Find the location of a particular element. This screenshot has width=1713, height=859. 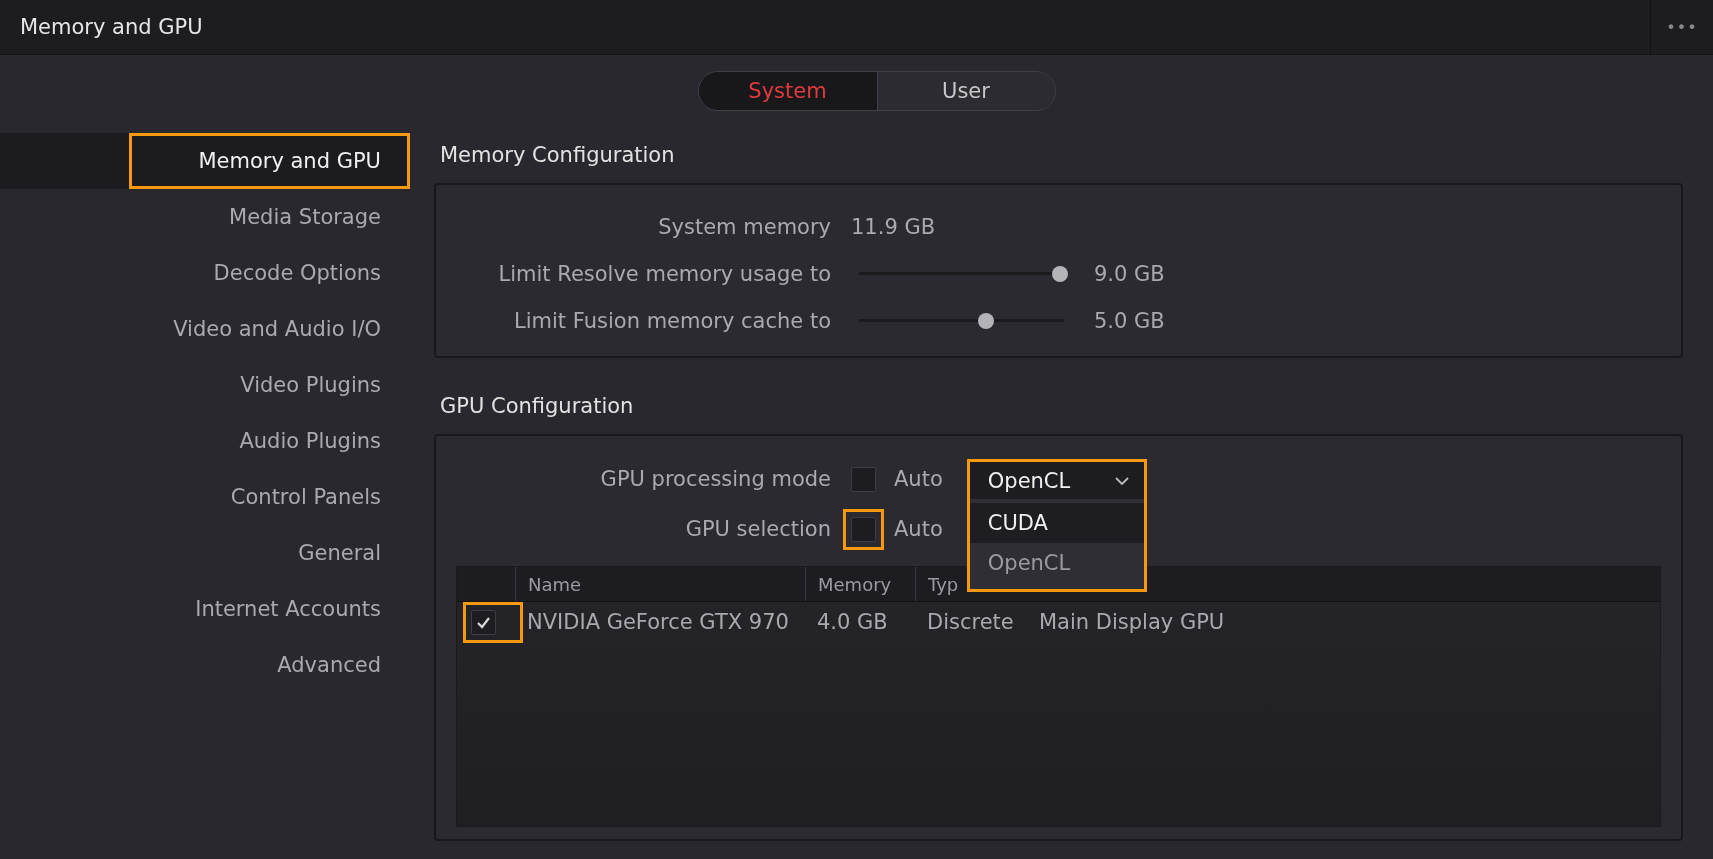

window-title: Memory and GPU is located at coordinates (111, 27).